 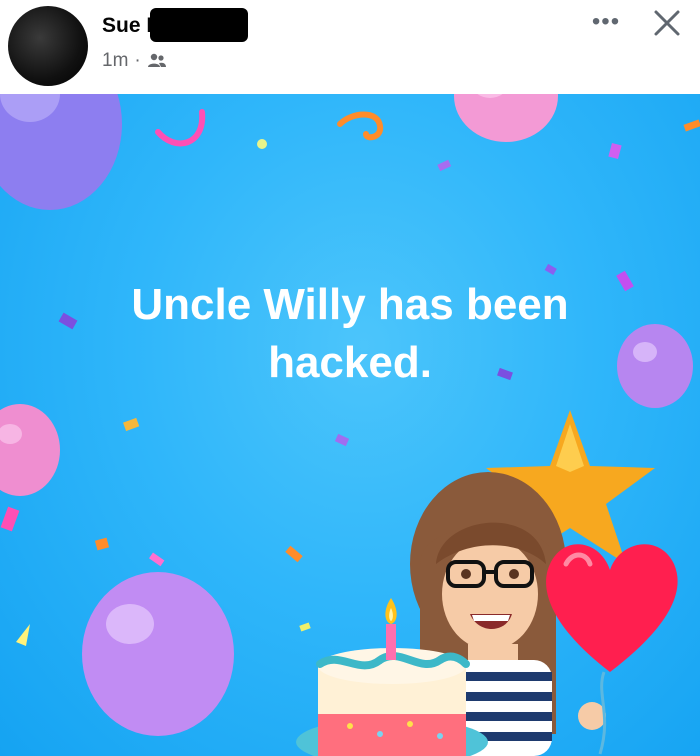 I want to click on post-meta: 1m ·, so click(x=134, y=61).